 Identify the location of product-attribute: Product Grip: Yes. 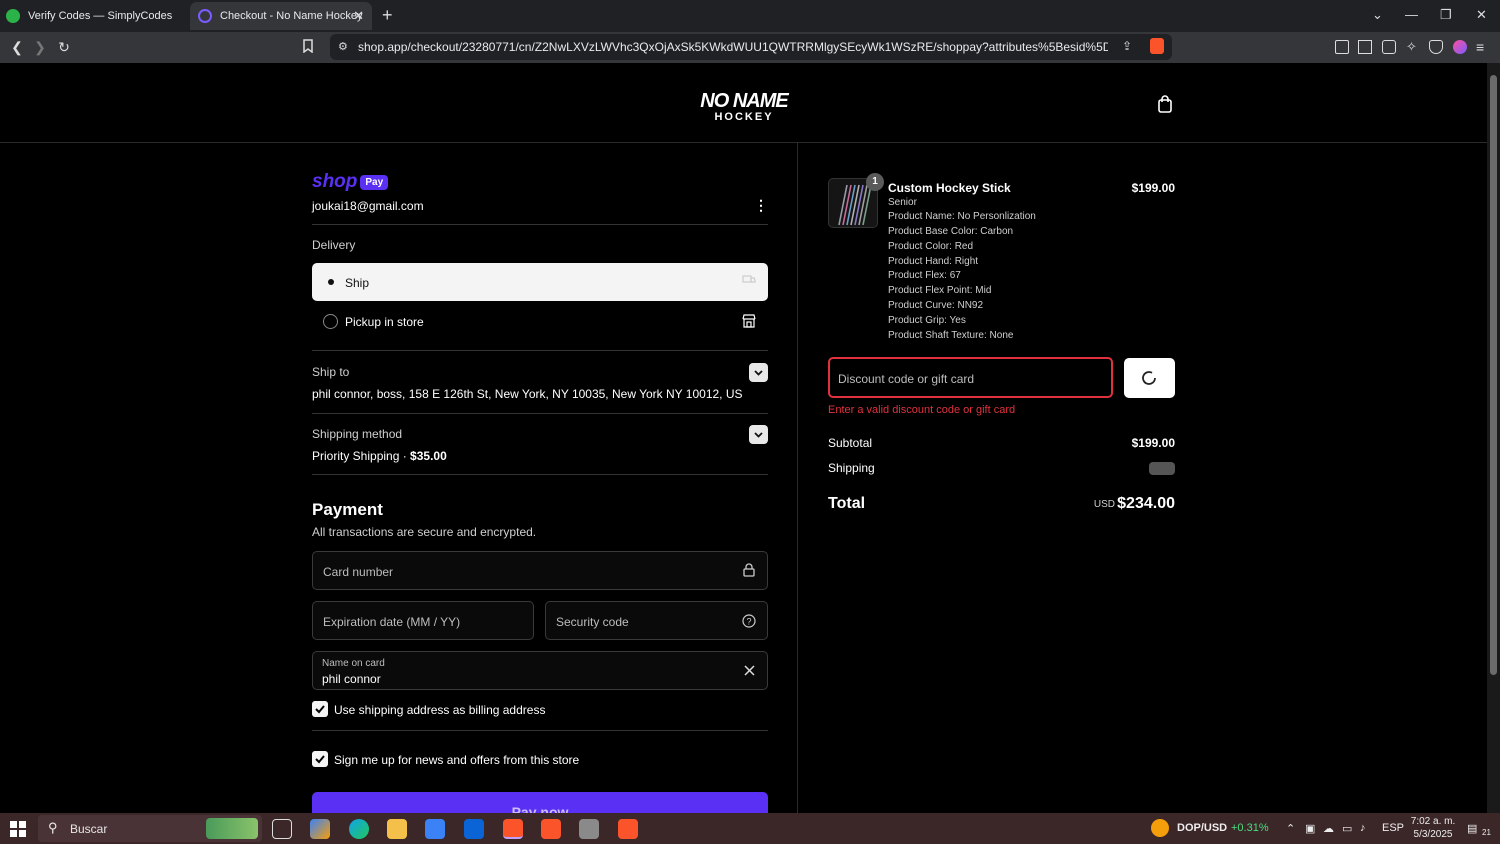
(927, 320).